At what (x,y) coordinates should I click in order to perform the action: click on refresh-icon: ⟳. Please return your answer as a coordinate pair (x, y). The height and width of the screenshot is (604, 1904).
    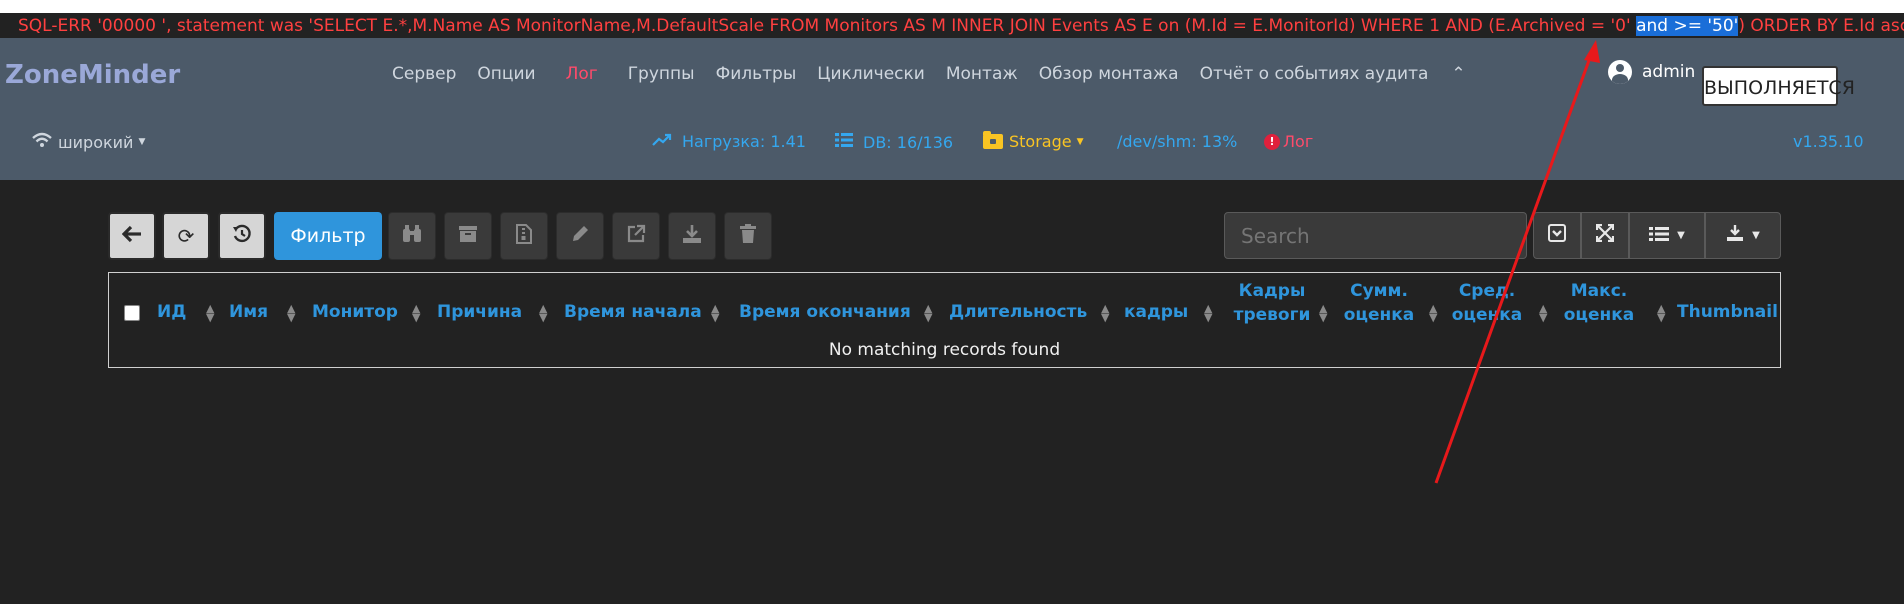
    Looking at the image, I should click on (186, 236).